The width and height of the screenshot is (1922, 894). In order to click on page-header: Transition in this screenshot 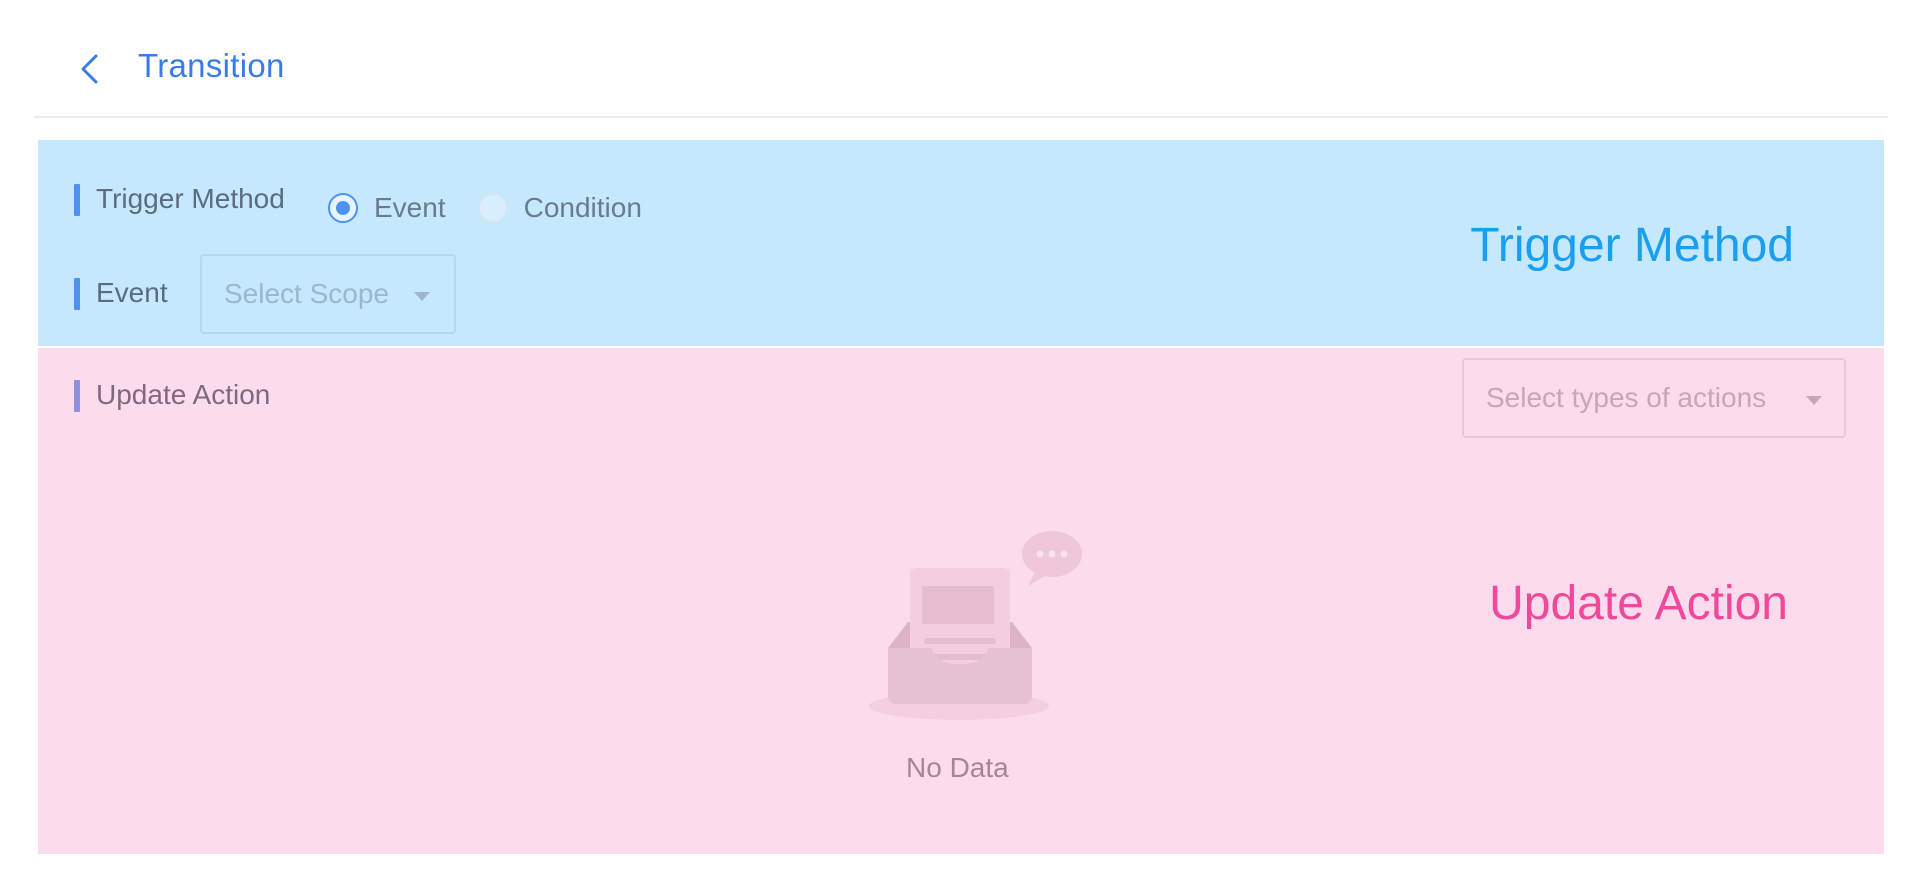, I will do `click(961, 59)`.